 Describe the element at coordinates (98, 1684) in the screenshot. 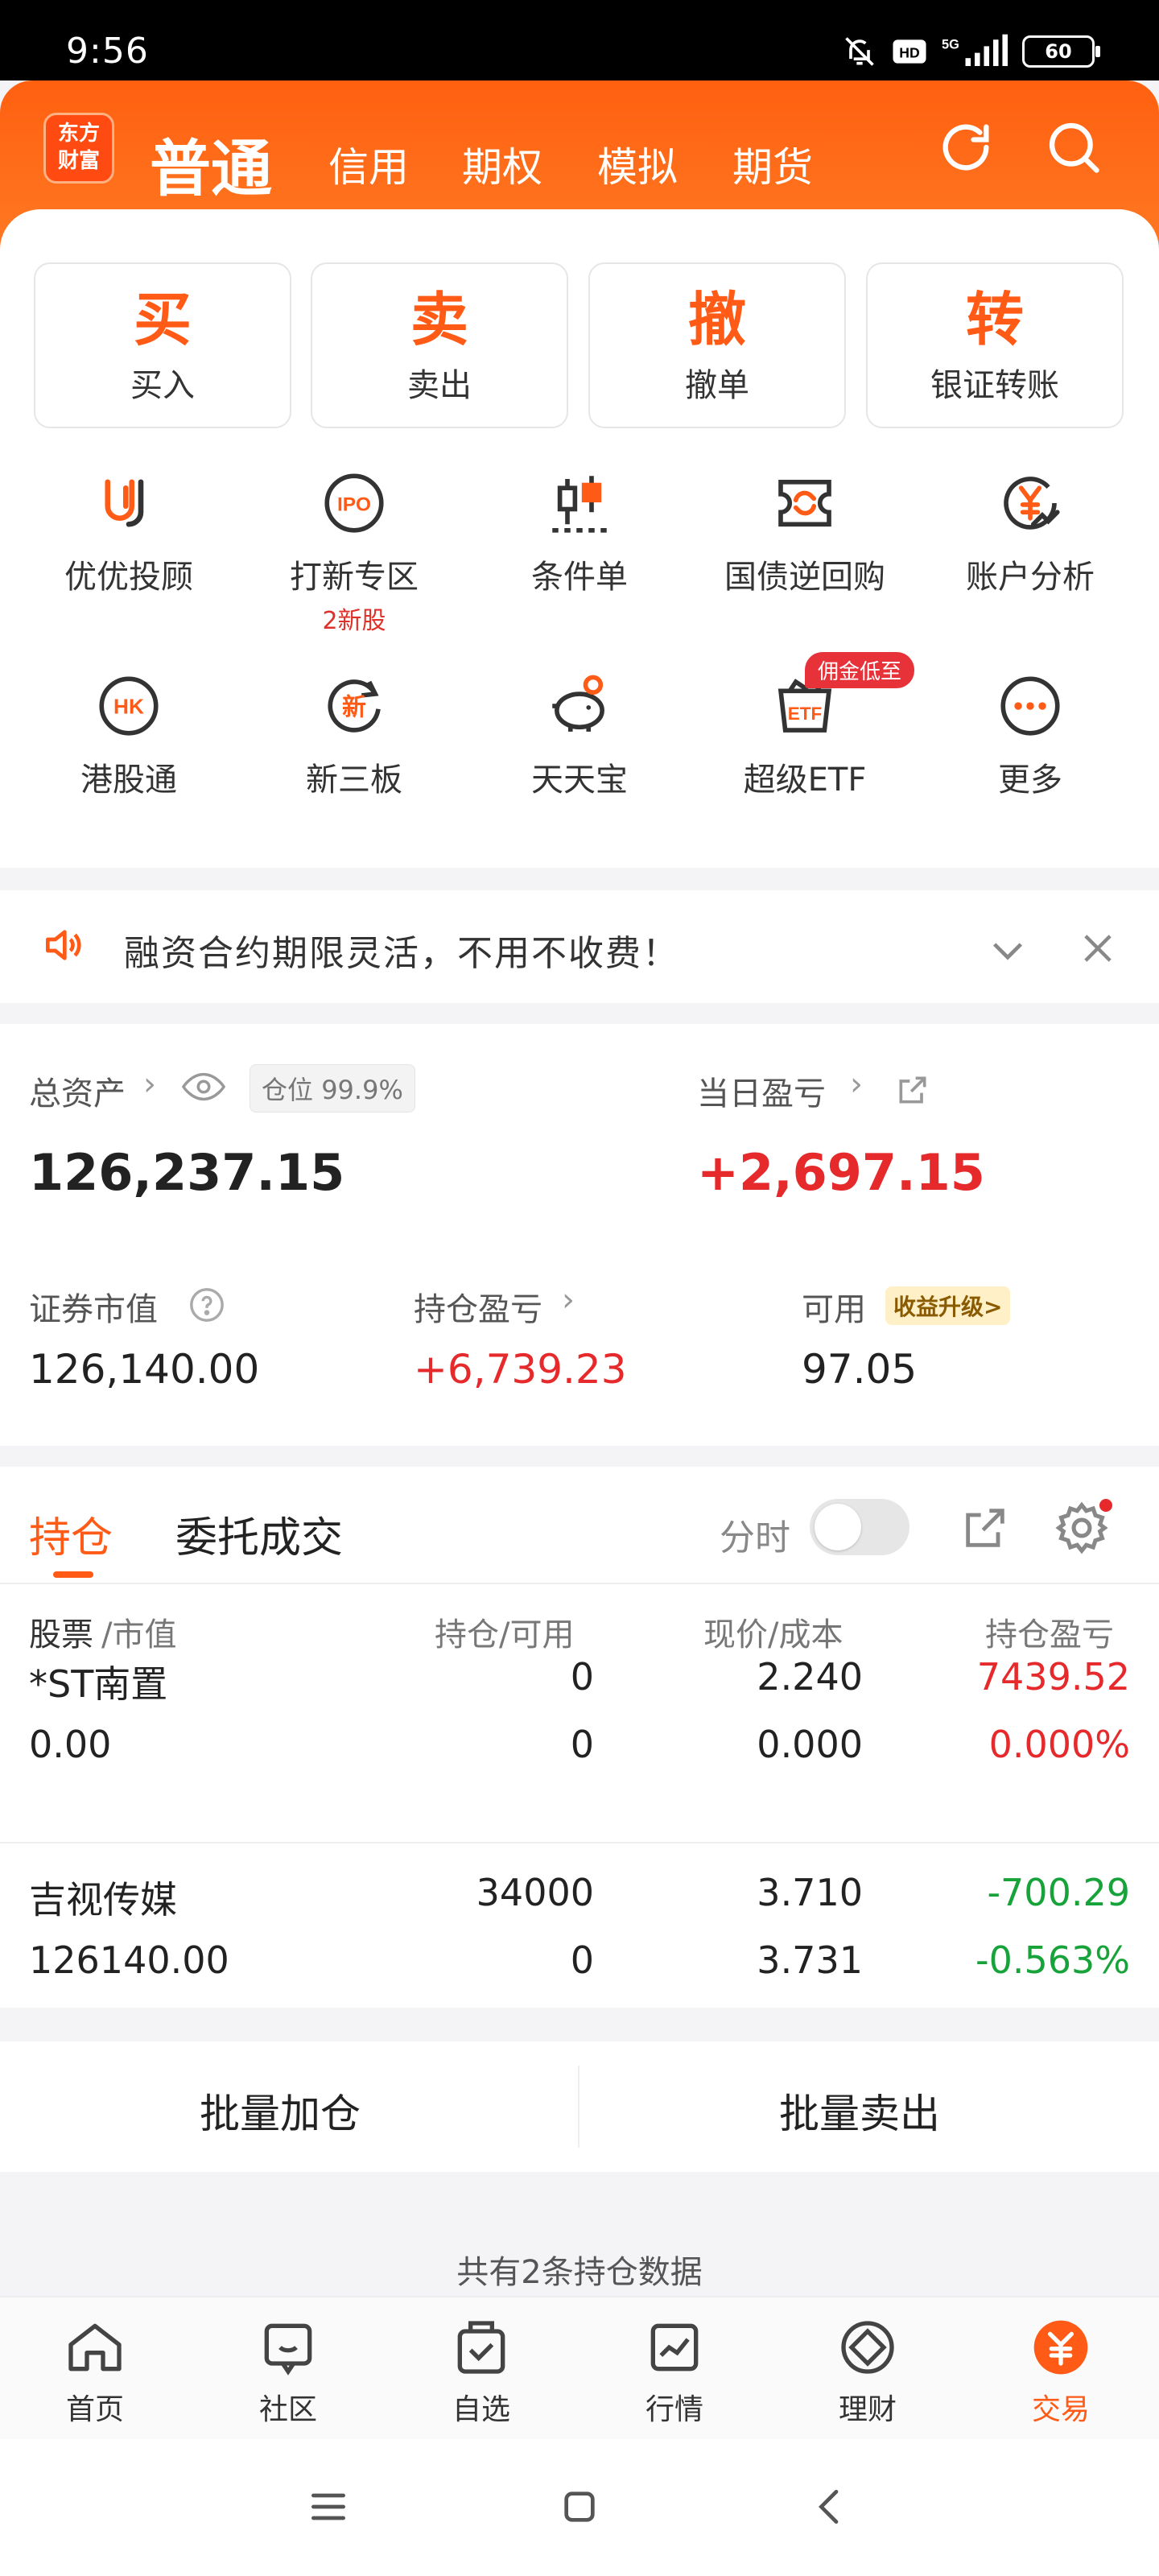

I see `stock-name: *ST南置` at that location.